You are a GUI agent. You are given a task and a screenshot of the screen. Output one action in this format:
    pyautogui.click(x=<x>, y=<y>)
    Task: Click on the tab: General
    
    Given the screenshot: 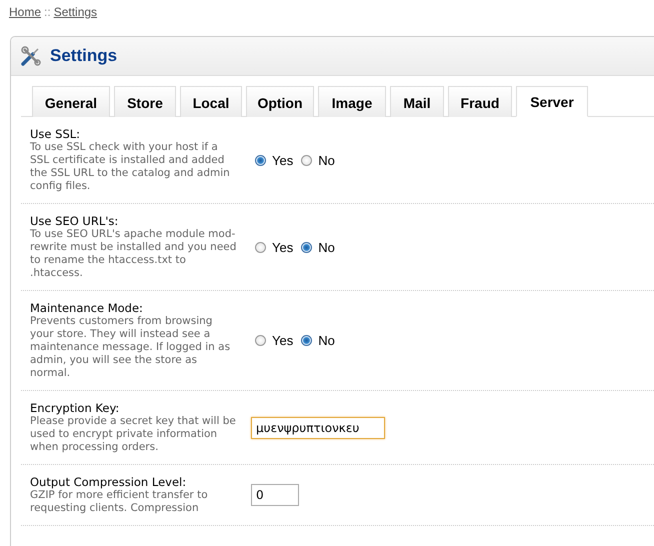 What is the action you would take?
    pyautogui.click(x=71, y=101)
    